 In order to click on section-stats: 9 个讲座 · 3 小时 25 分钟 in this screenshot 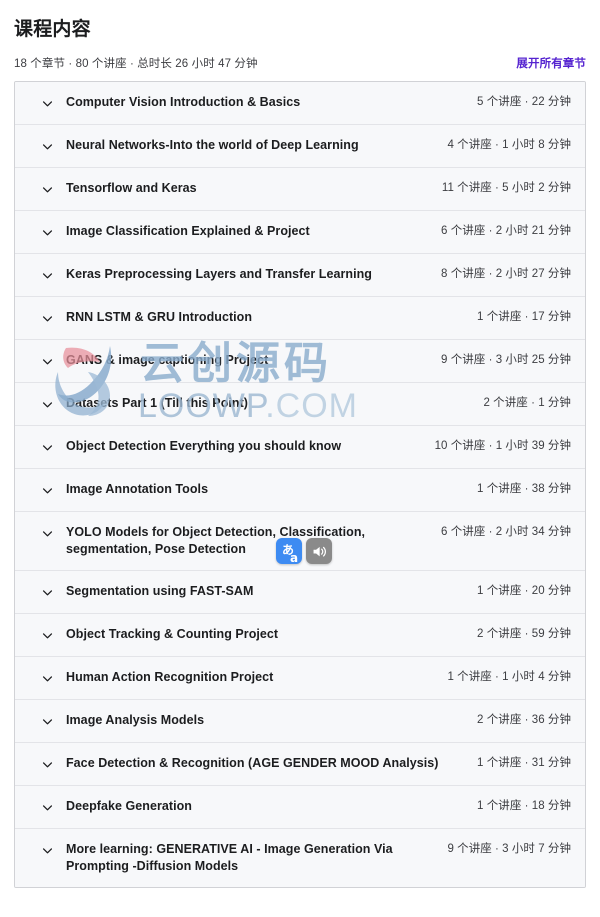, I will do `click(506, 360)`.